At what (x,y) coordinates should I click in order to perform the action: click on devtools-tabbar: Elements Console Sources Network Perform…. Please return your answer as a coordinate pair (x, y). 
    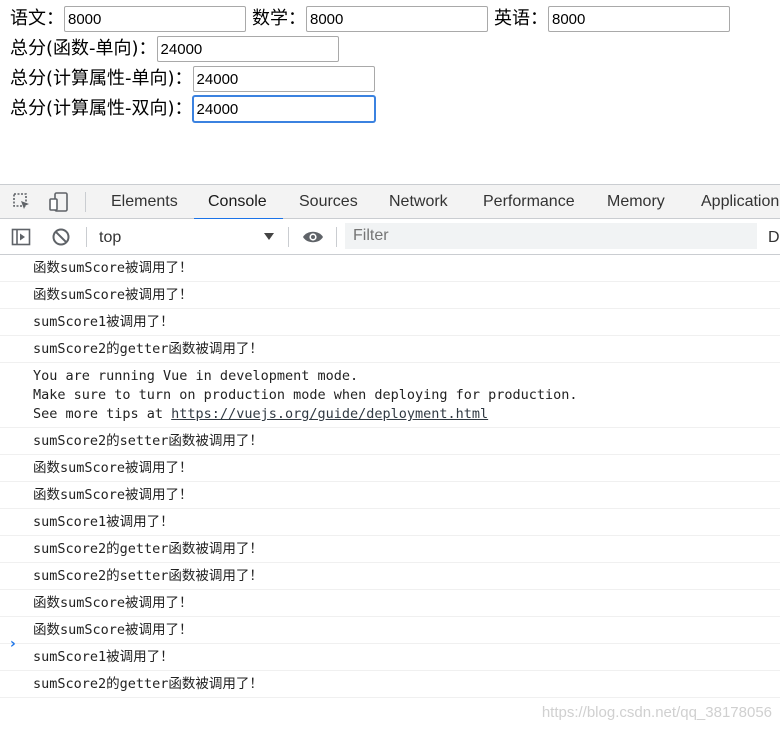
    Looking at the image, I should click on (390, 202).